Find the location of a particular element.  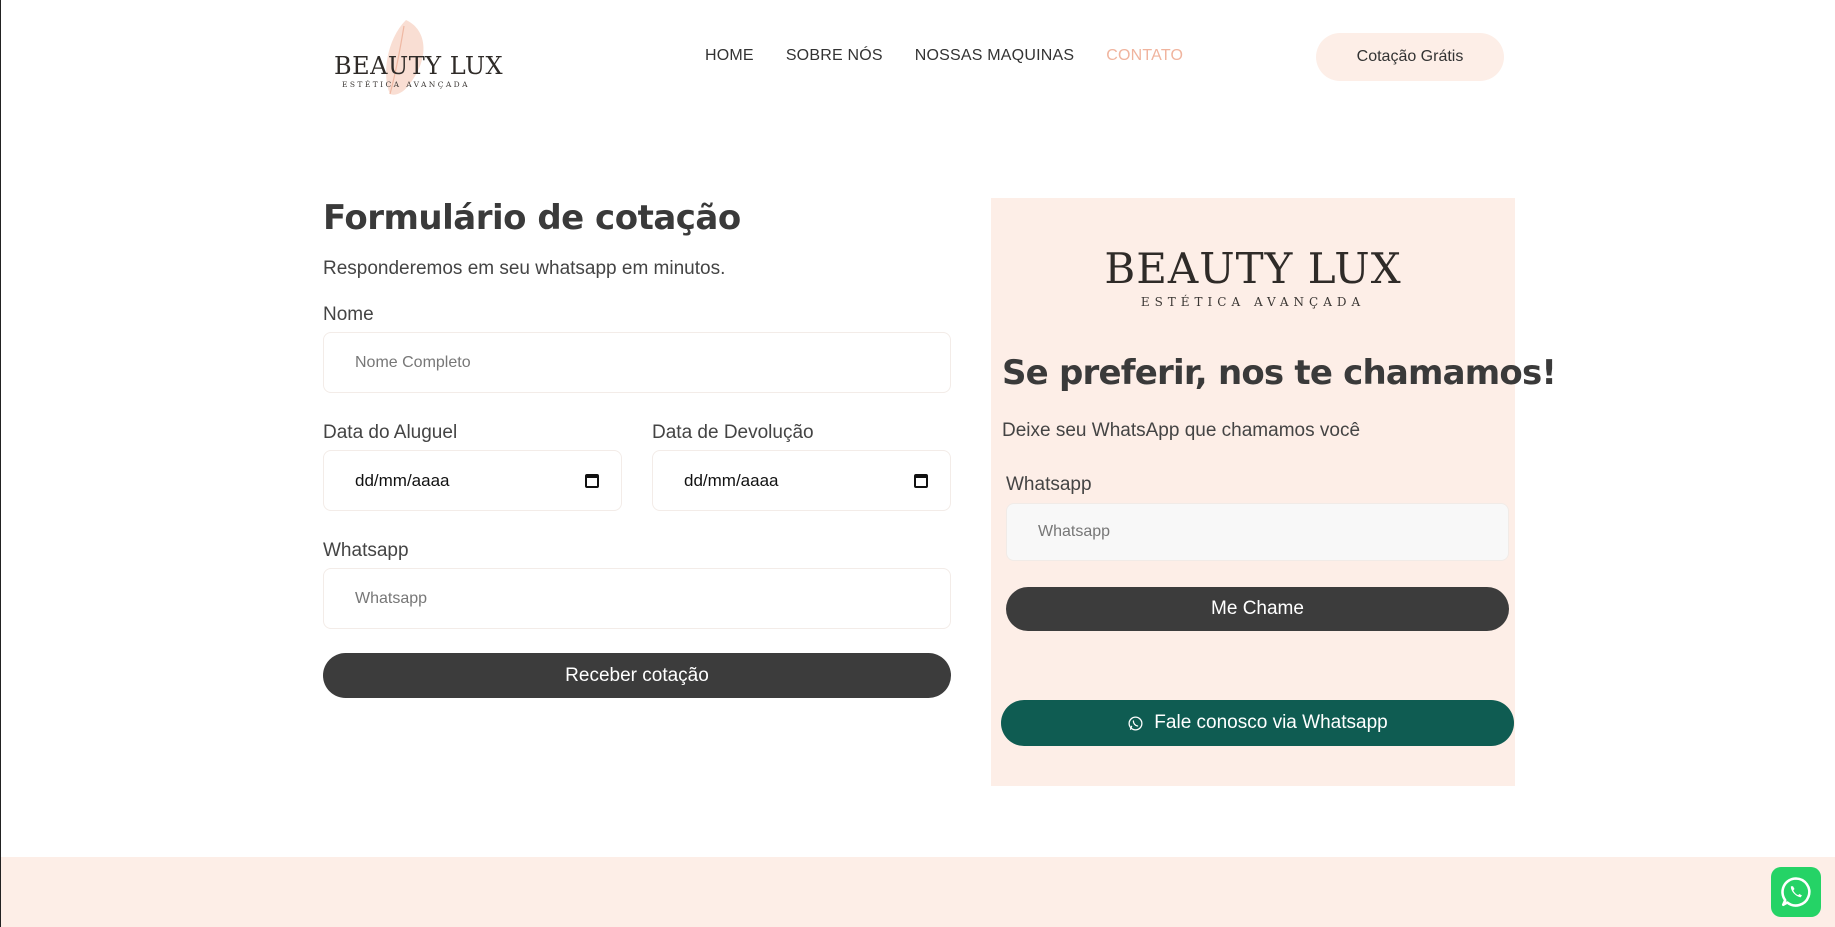

rental-date-group: Data do Aluguel dd/mm/aaaa is located at coordinates (472, 466).